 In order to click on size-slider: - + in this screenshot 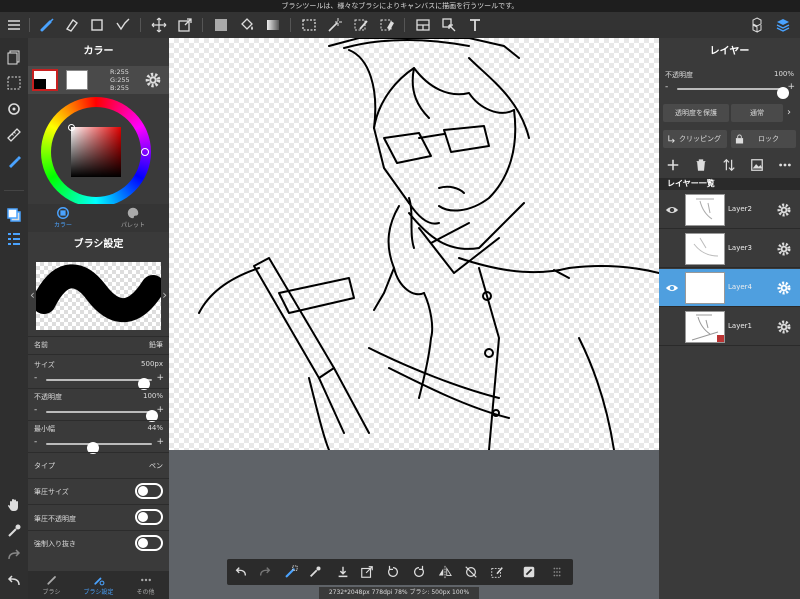, I will do `click(99, 381)`.